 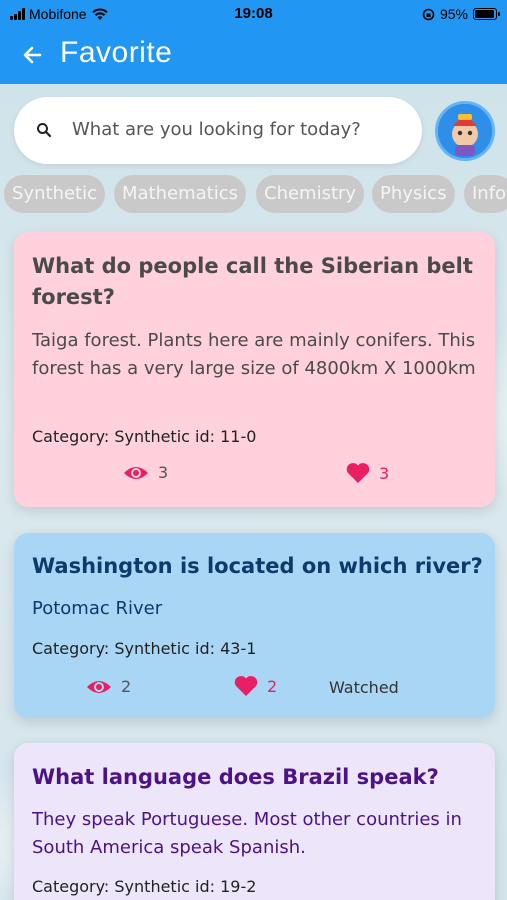 What do you see at coordinates (310, 194) in the screenshot?
I see `chip-chemistry: Chemistry` at bounding box center [310, 194].